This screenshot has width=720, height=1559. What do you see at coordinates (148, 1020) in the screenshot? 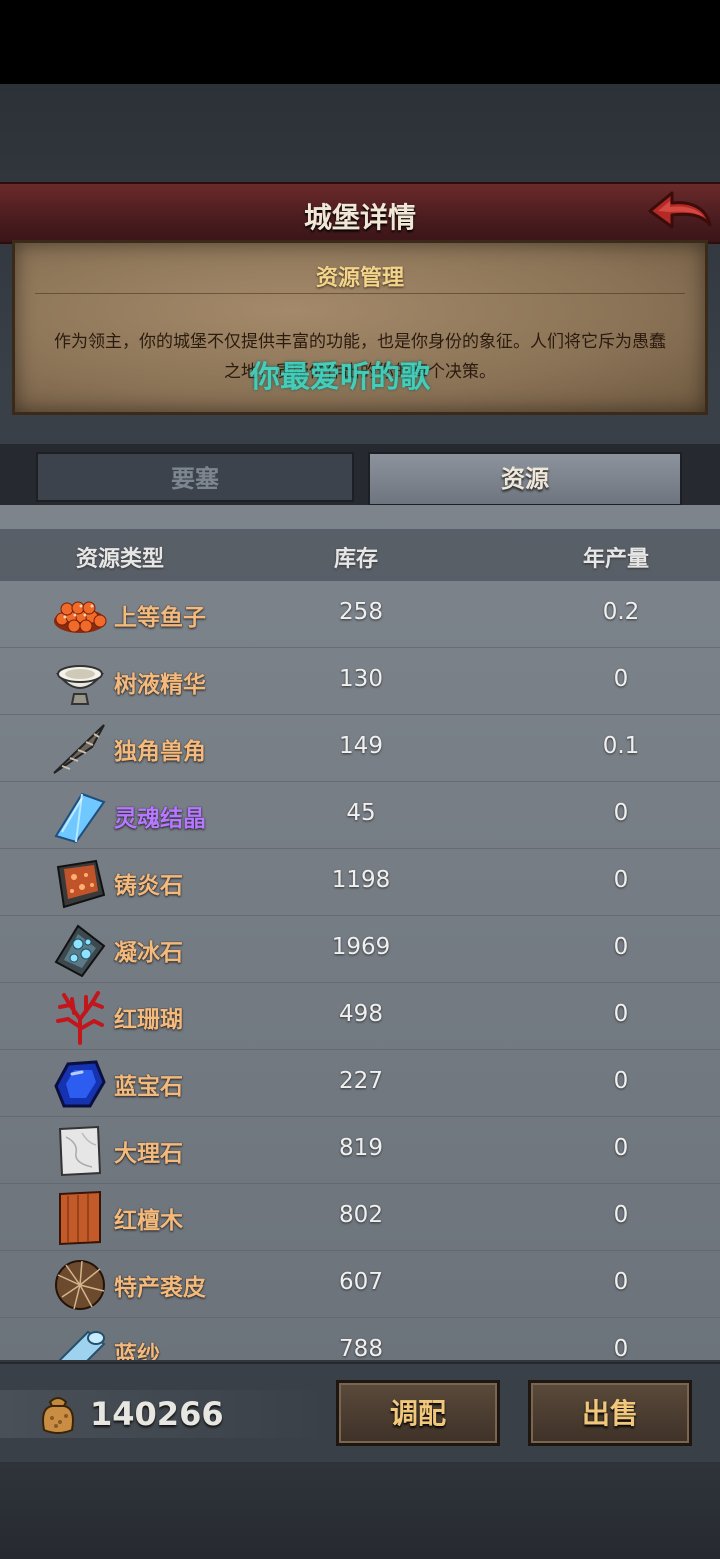
I see `resource-name: 红珊瑚` at bounding box center [148, 1020].